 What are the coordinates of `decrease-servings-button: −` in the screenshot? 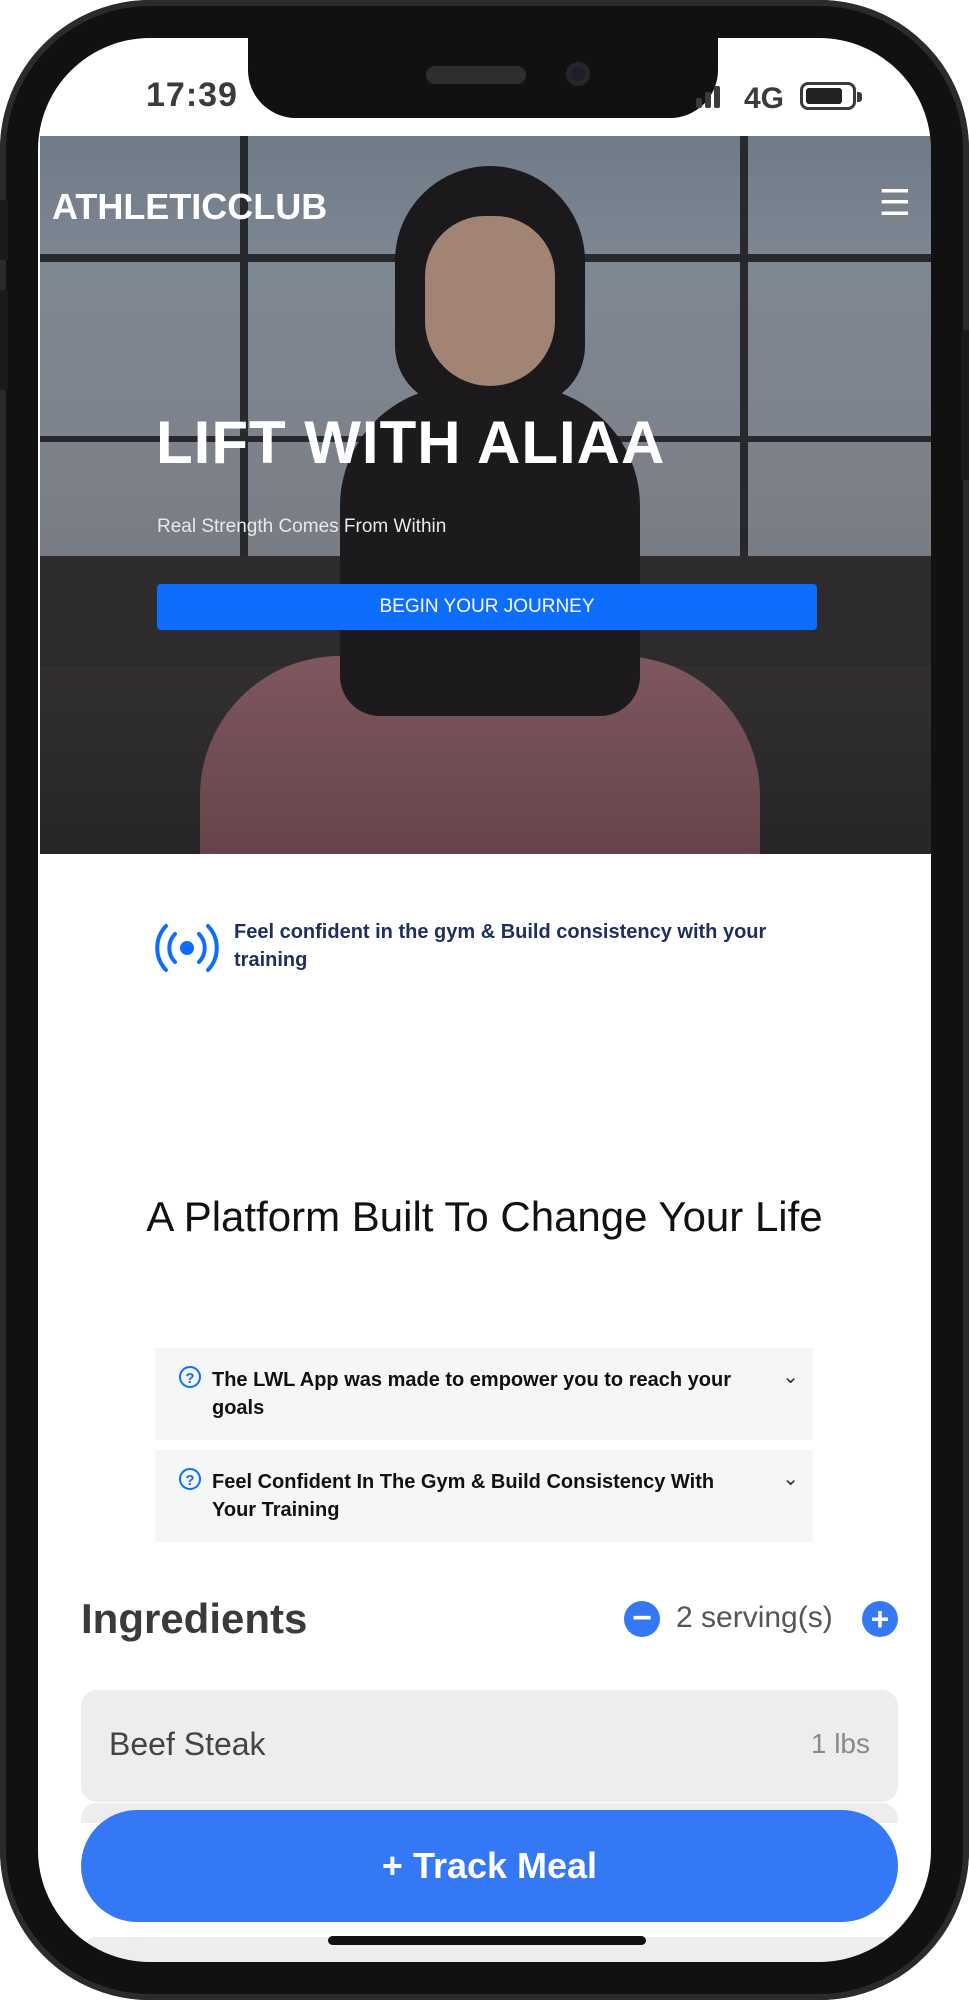 It's located at (642, 1619).